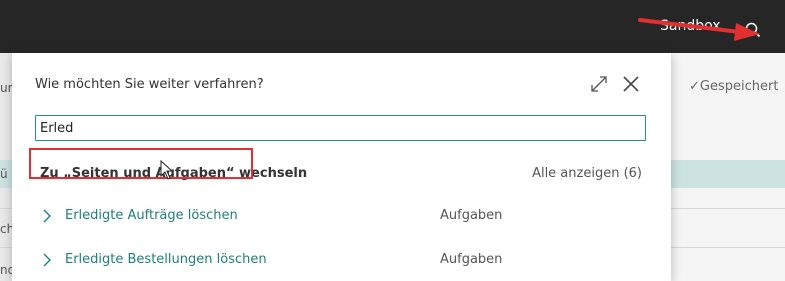 The image size is (785, 281). Describe the element at coordinates (151, 215) in the screenshot. I see `result-label: Erledigte Aufträge löschen` at that location.